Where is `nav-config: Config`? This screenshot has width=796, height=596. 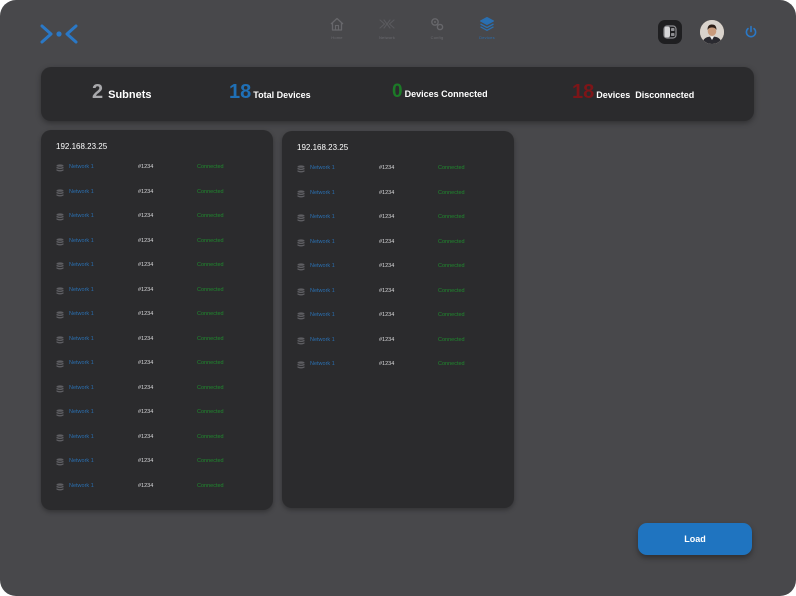 nav-config: Config is located at coordinates (437, 31).